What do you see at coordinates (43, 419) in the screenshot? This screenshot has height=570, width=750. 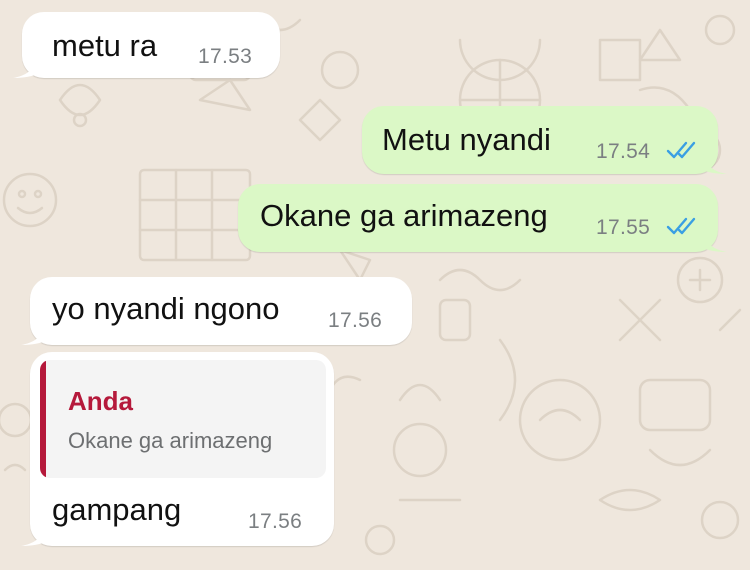 I see `quote-accent-bar` at bounding box center [43, 419].